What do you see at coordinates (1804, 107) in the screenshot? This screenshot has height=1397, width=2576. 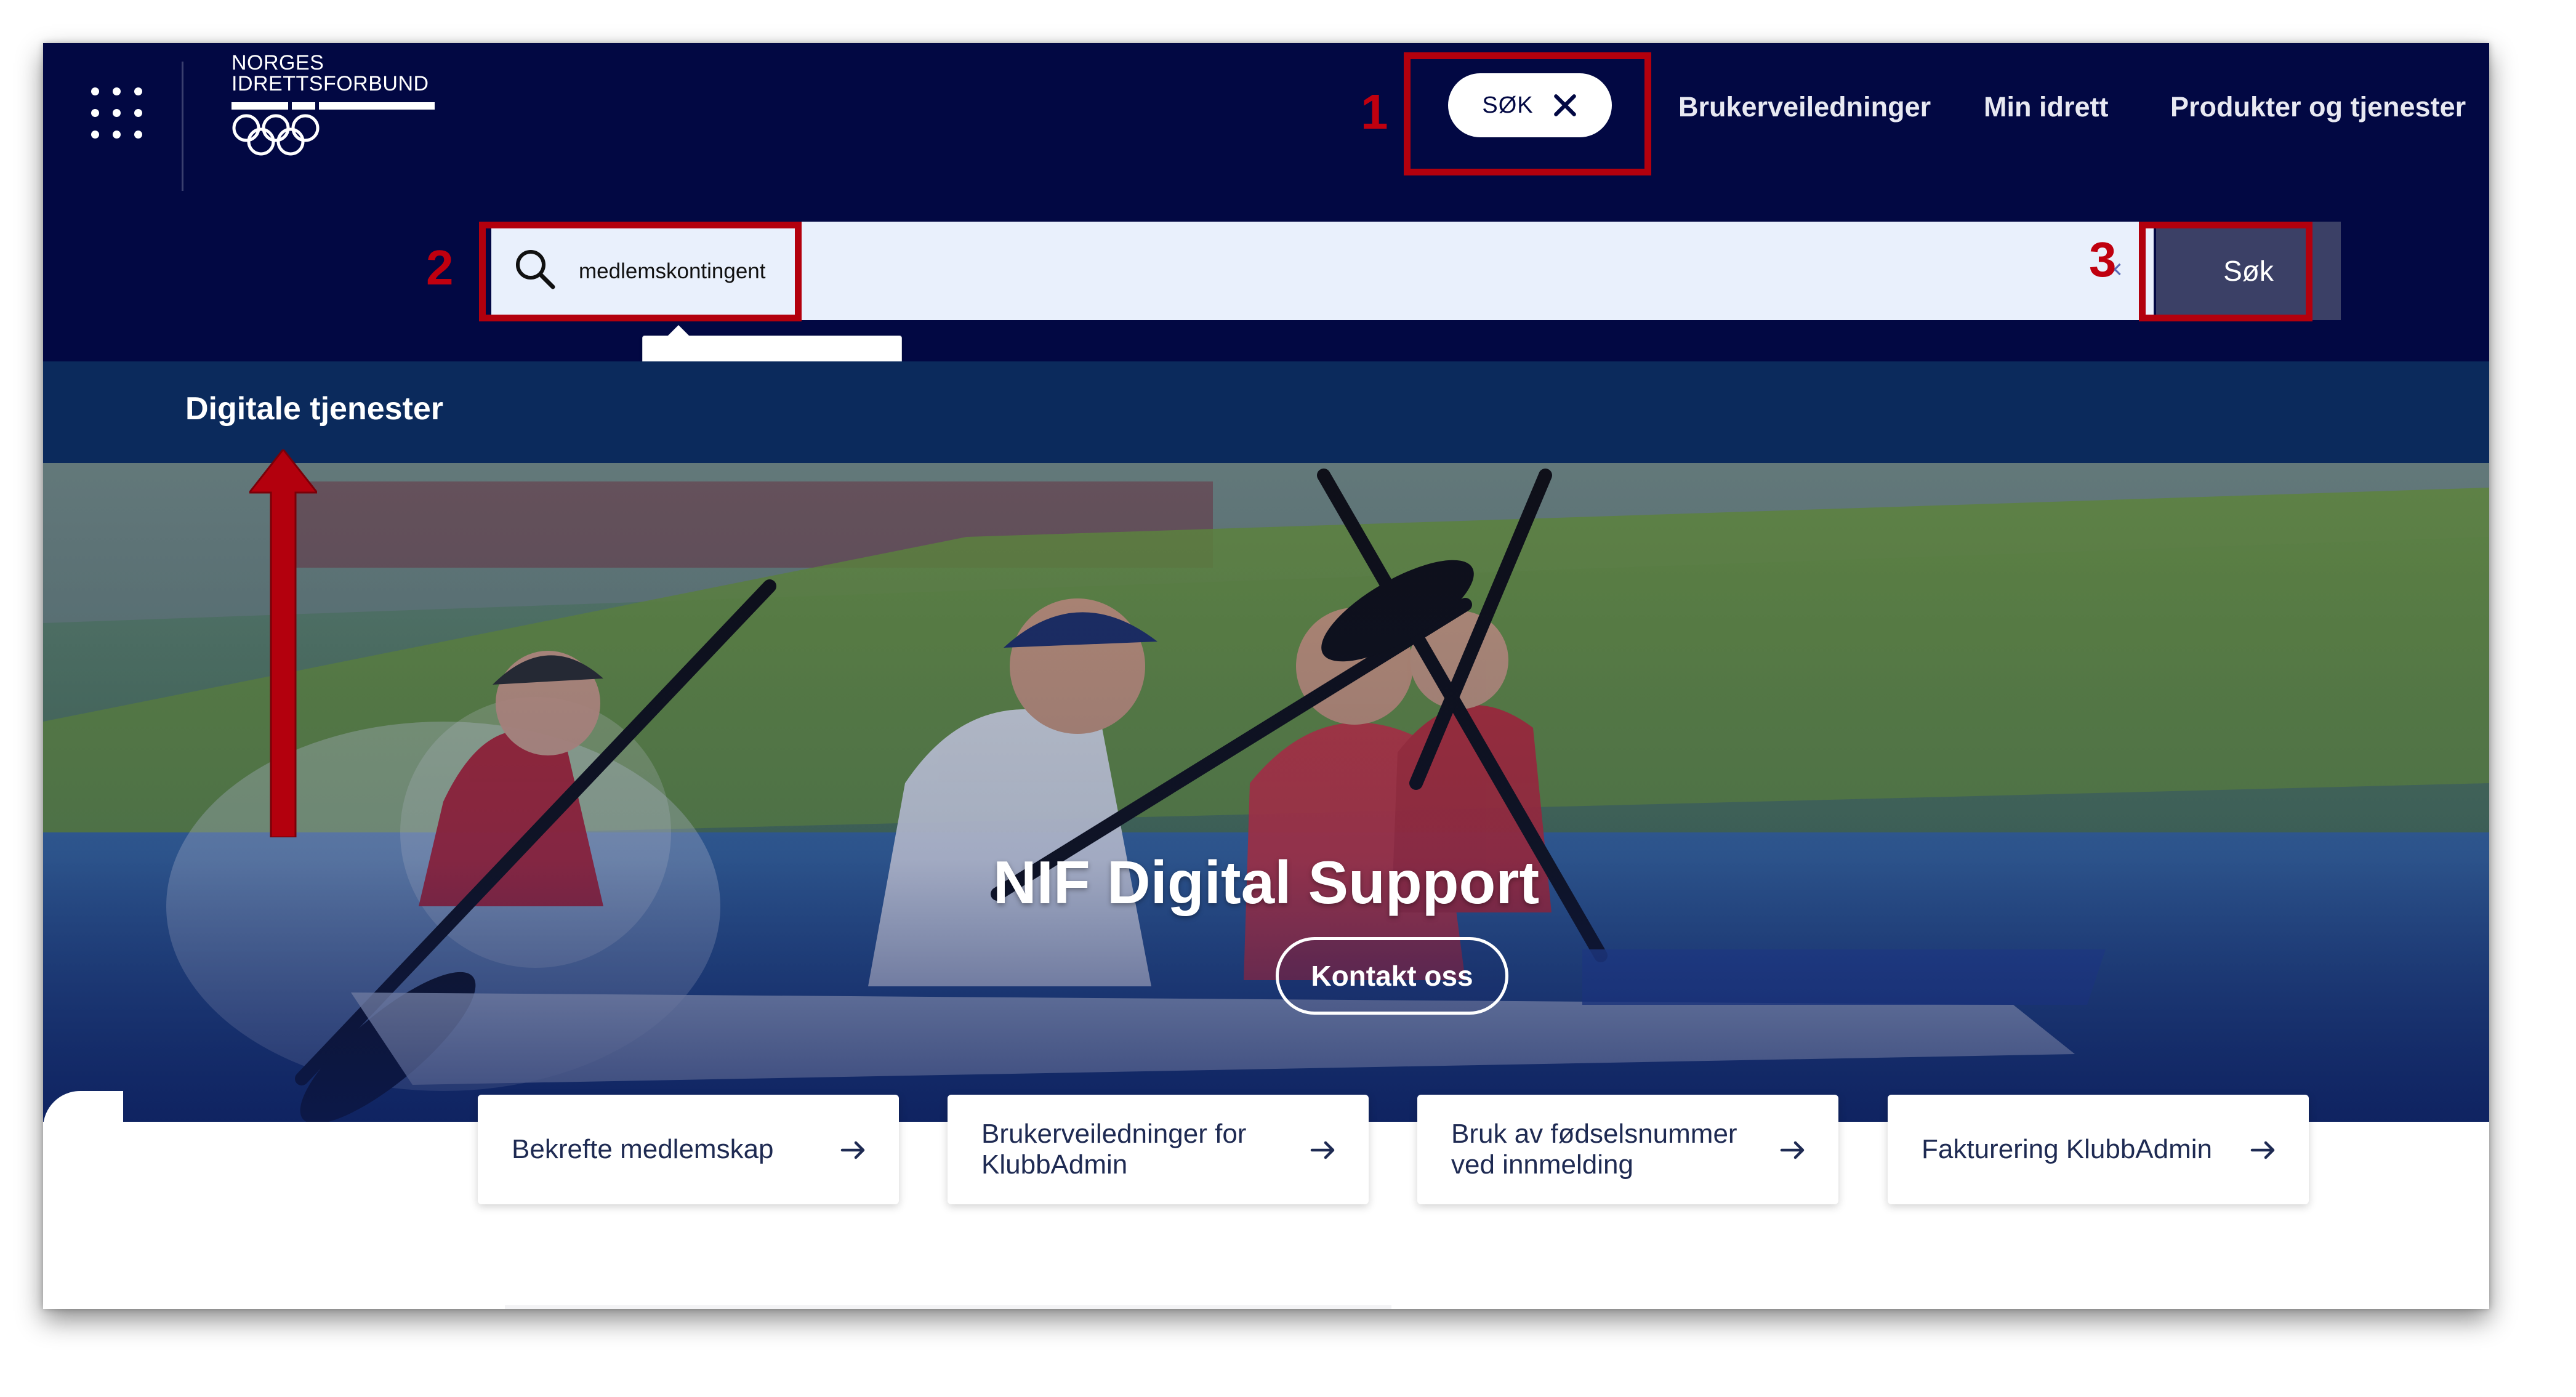 I see `nav-brukerveiledninger: Brukerveiledninger` at bounding box center [1804, 107].